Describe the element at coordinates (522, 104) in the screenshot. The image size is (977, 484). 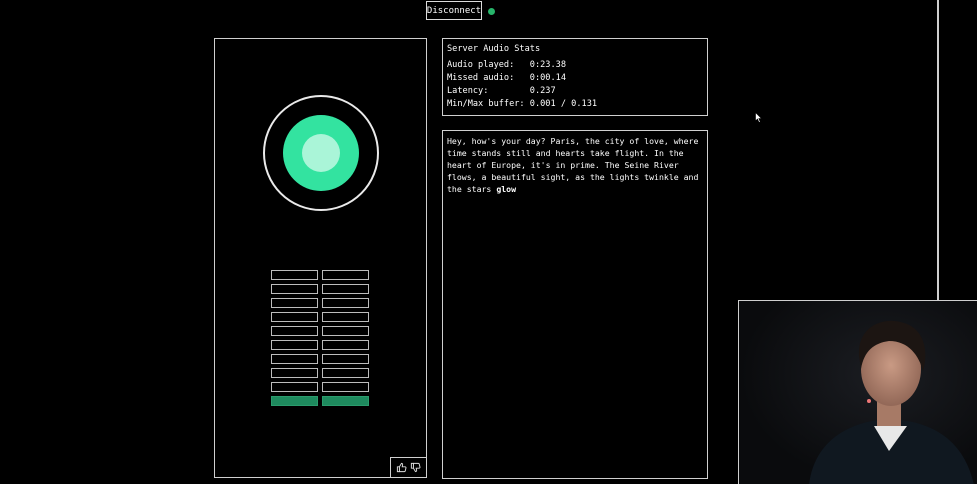
I see `stats-row-buffer: Min/Max buffer: 0.001 / 0.131` at that location.